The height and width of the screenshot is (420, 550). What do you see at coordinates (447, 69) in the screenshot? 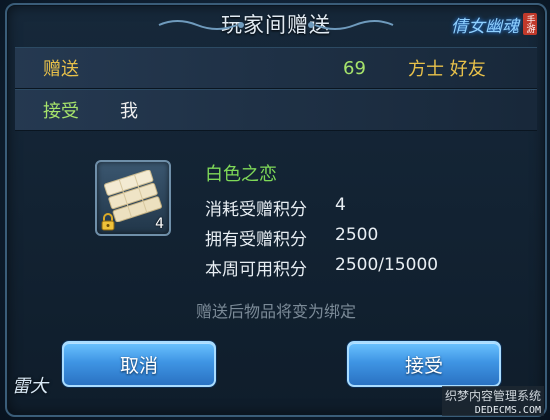
I see `gift-friend: 方士 好友` at bounding box center [447, 69].